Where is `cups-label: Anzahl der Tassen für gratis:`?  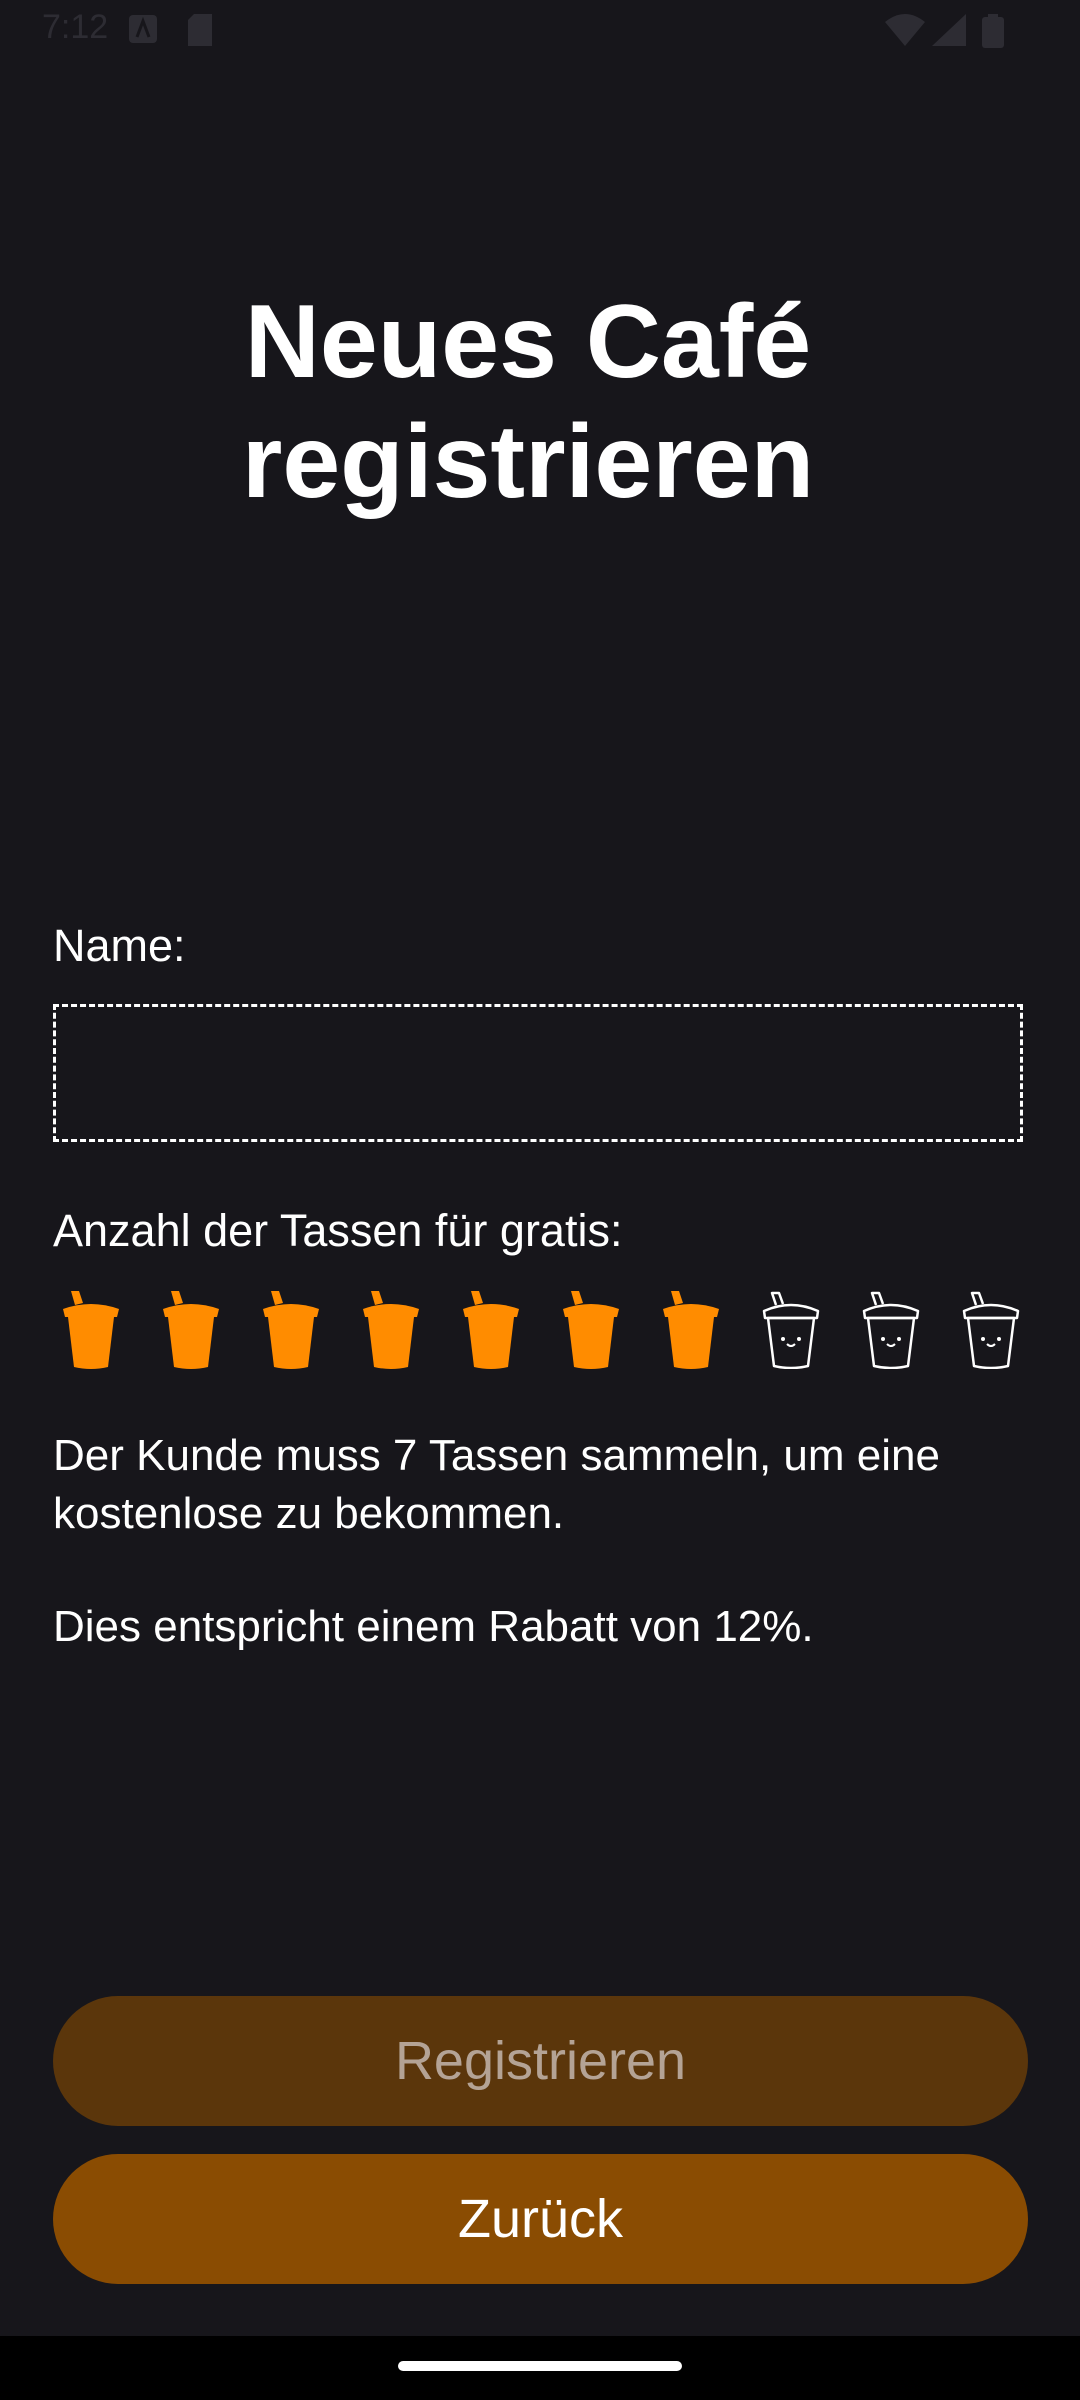
cups-label: Anzahl der Tassen für gratis: is located at coordinates (338, 1230).